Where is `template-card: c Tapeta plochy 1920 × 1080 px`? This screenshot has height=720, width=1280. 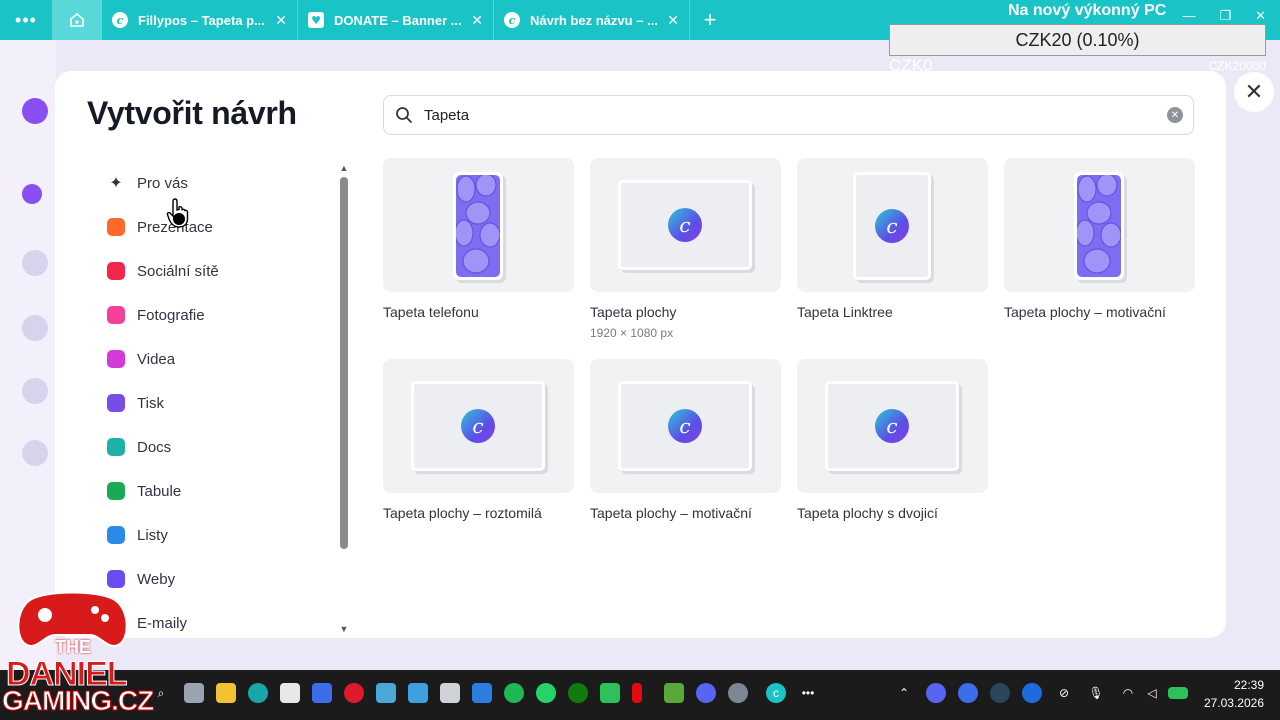
template-card: c Tapeta plochy 1920 × 1080 px is located at coordinates (685, 249).